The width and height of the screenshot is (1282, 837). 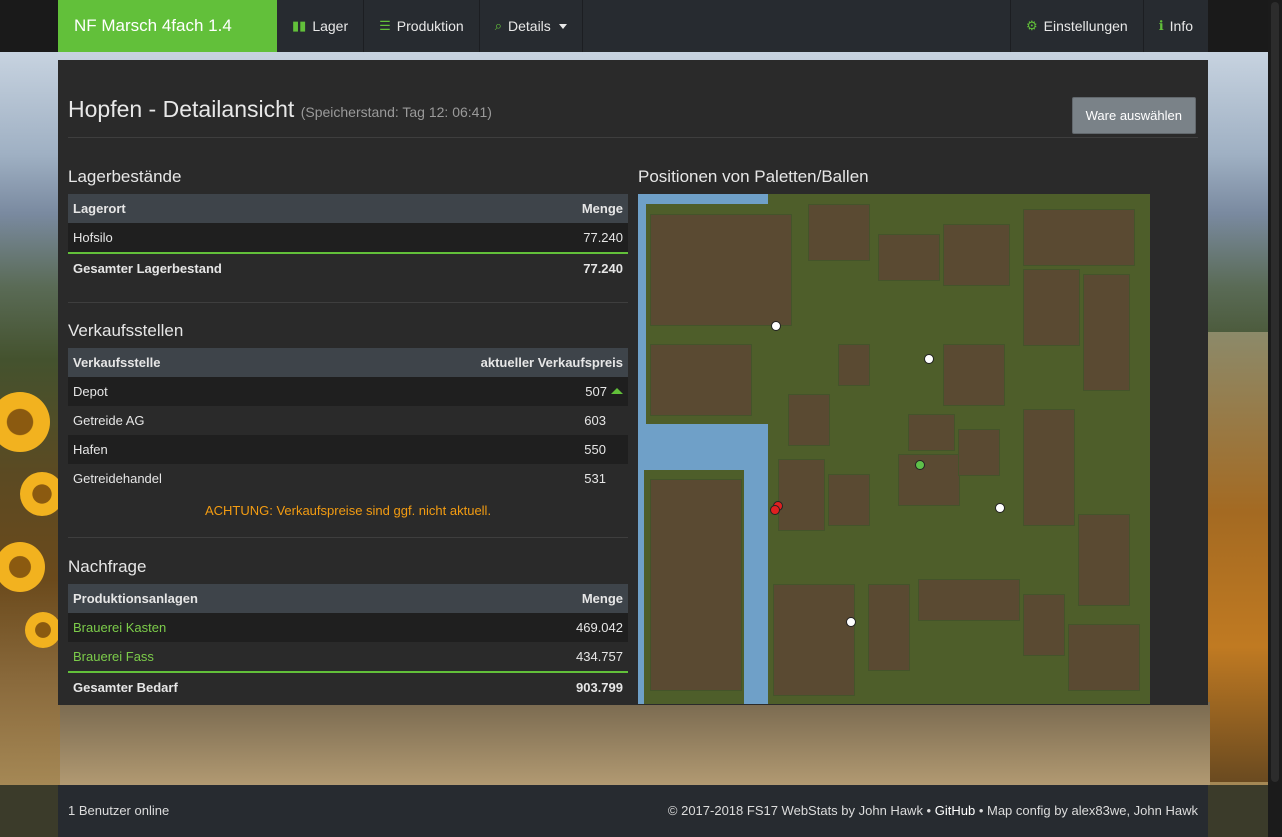 What do you see at coordinates (635, 743) in the screenshot?
I see `road-decoration` at bounding box center [635, 743].